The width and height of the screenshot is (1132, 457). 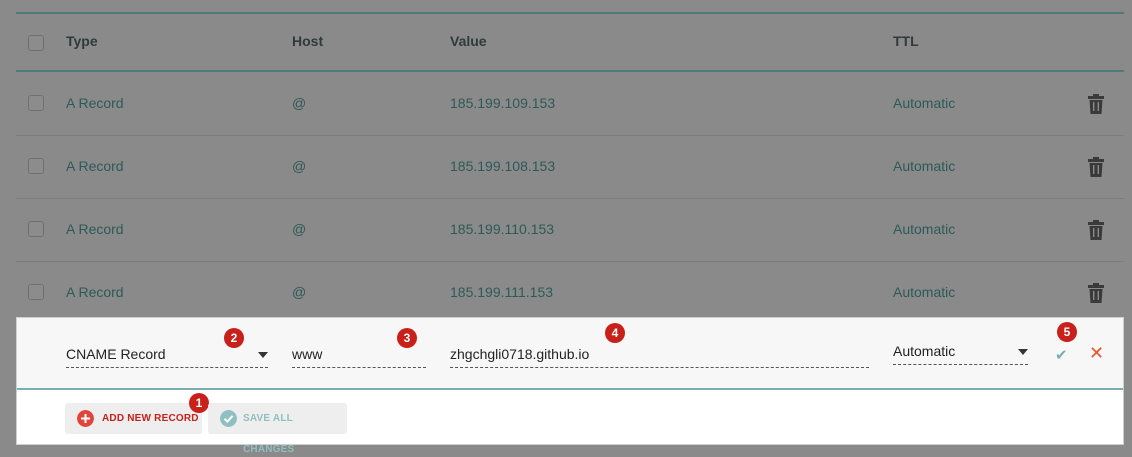 I want to click on close-icon: ✕, so click(x=1096, y=353).